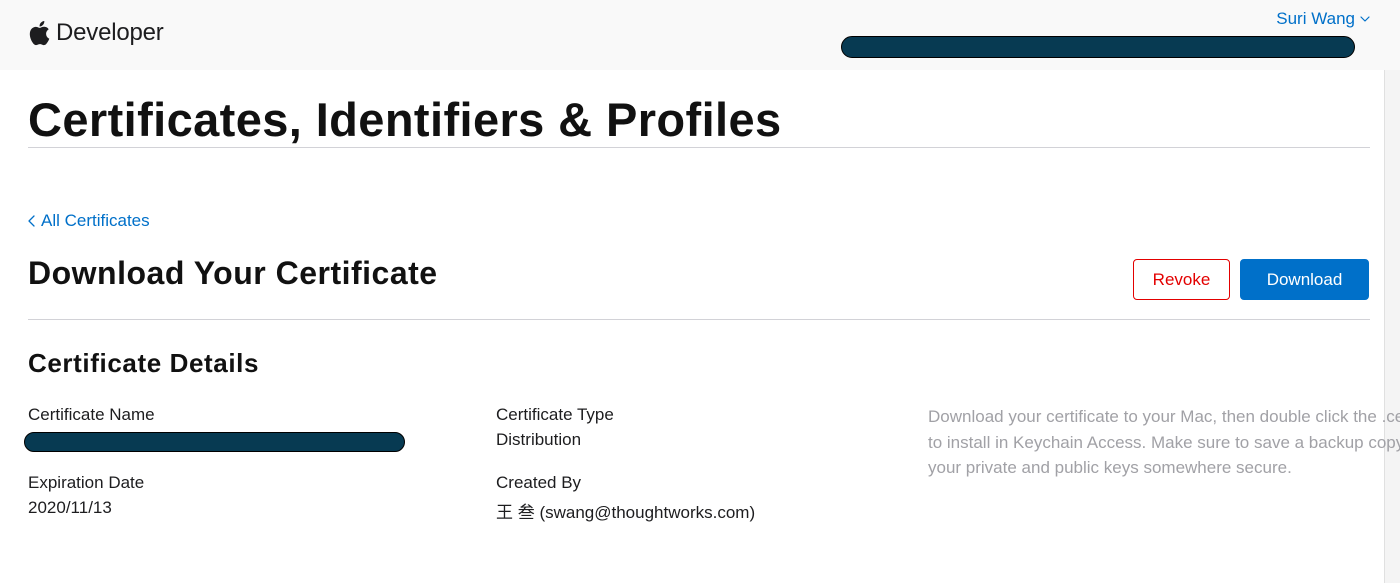 Image resolution: width=1400 pixels, height=583 pixels. What do you see at coordinates (86, 482) in the screenshot?
I see `expiration-date-label: Expiration Date` at bounding box center [86, 482].